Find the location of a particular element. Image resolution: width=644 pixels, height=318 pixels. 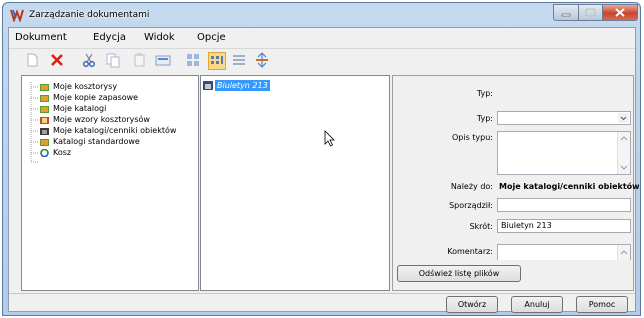

komentarz-textarea is located at coordinates (564, 252).